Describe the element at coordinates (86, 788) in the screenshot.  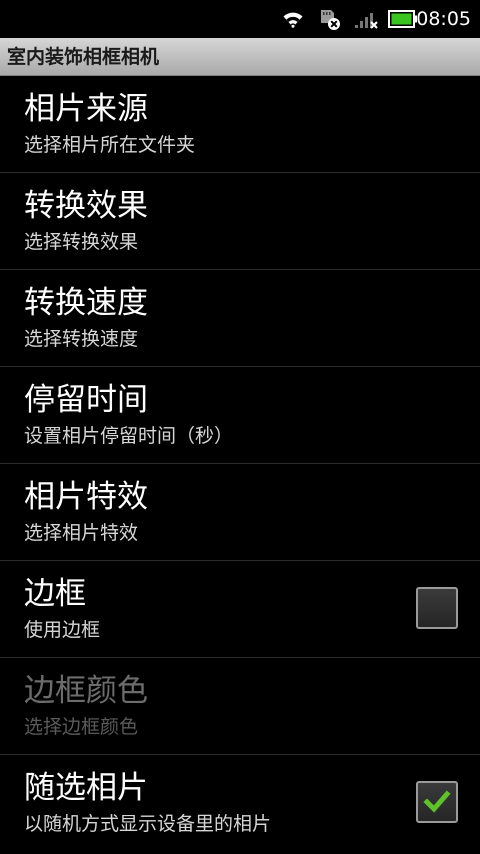
I see `pref-title: 随选相片` at that location.